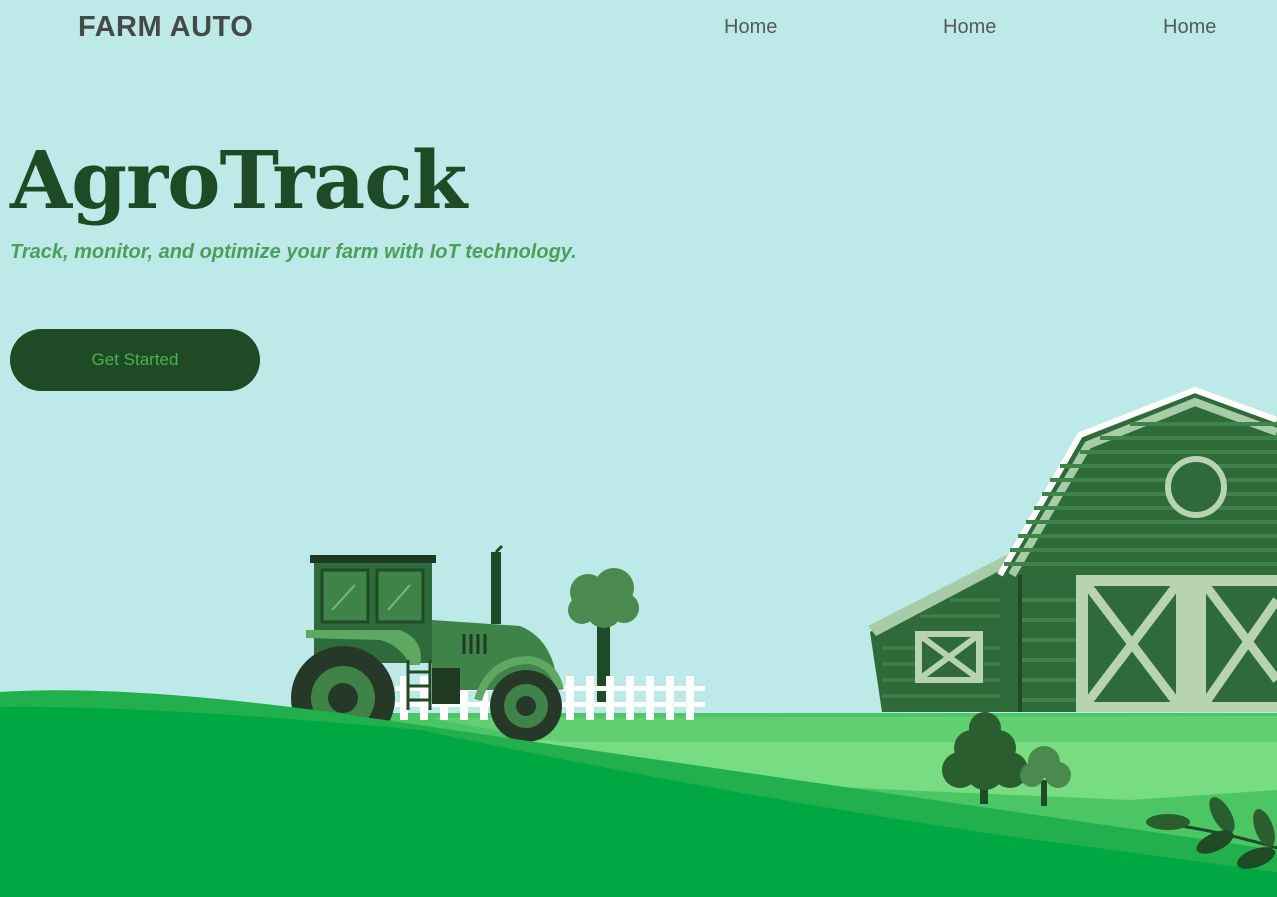 Image resolution: width=1277 pixels, height=897 pixels. Describe the element at coordinates (638, 29) in the screenshot. I see `navbar: FARM AUTO Home Home Home` at that location.